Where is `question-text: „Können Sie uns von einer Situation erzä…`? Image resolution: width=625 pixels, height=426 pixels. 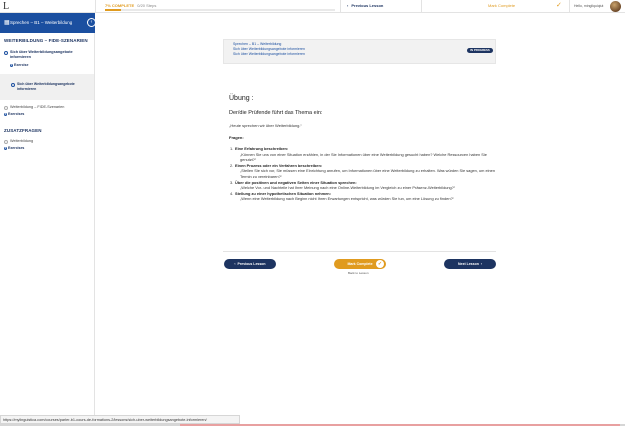
question-text: „Können Sie uns von einer Situation erzä… is located at coordinates (363, 157).